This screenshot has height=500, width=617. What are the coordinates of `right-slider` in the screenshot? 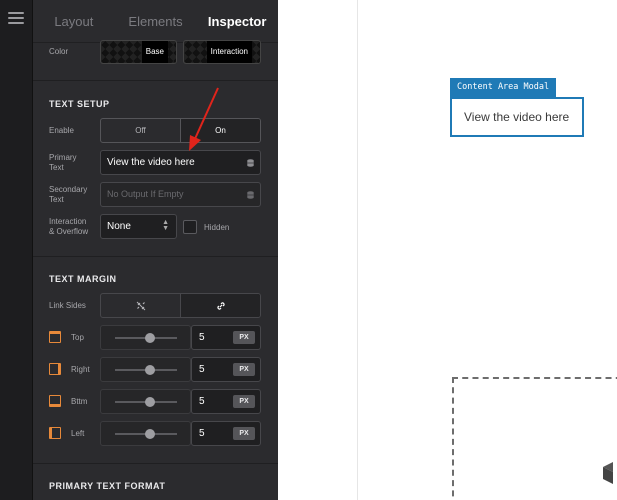 It's located at (145, 369).